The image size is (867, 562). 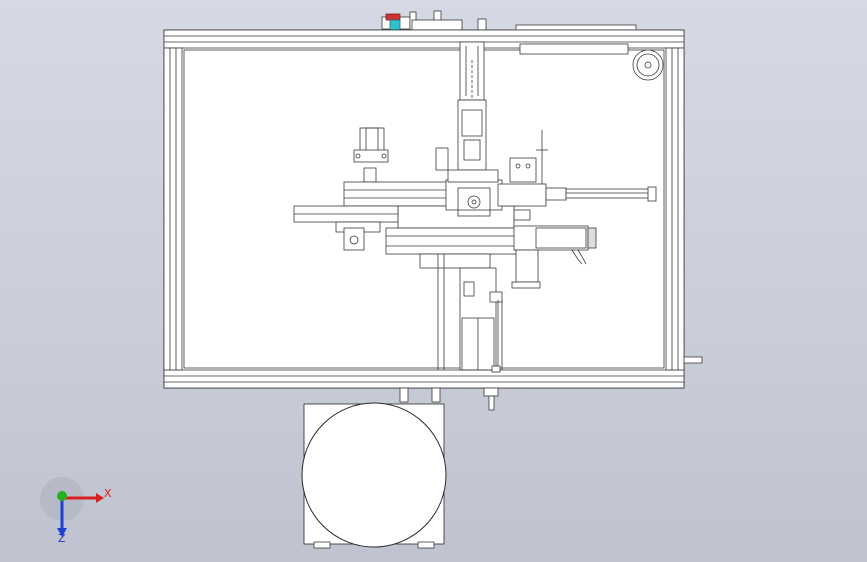 I want to click on top-fittings, so click(x=509, y=21).